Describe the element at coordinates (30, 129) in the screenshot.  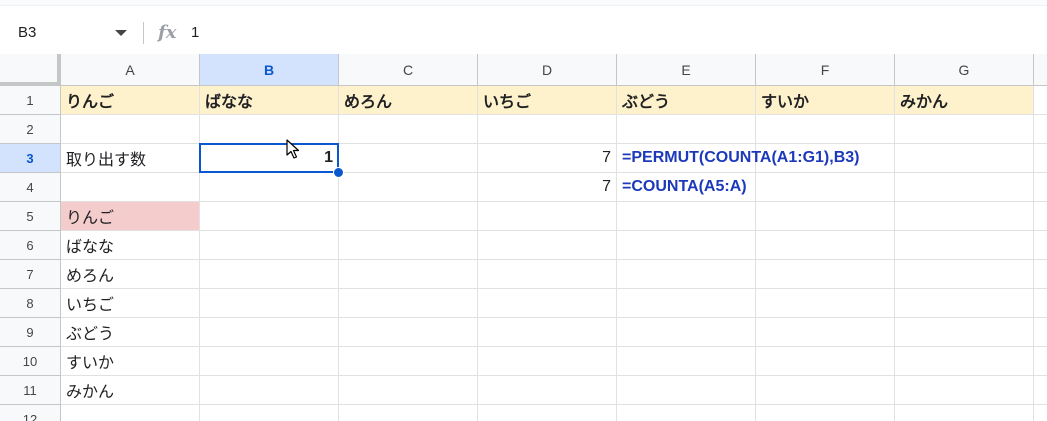
I see `row-header-2: 2` at that location.